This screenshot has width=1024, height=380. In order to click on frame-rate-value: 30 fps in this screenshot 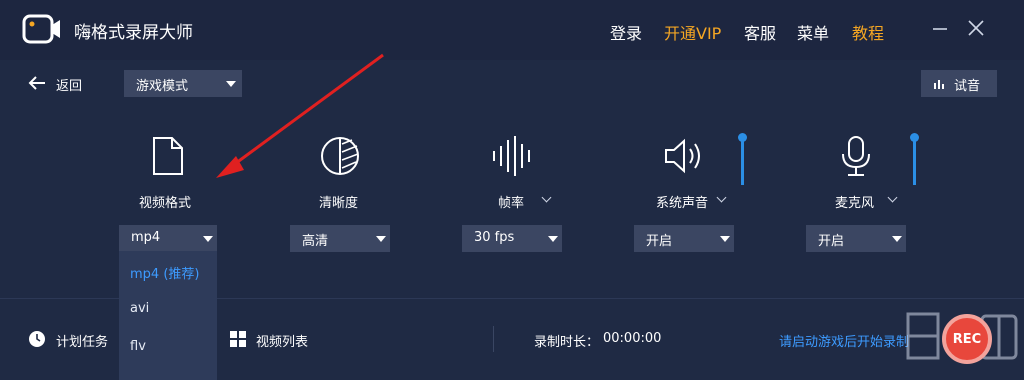, I will do `click(494, 237)`.